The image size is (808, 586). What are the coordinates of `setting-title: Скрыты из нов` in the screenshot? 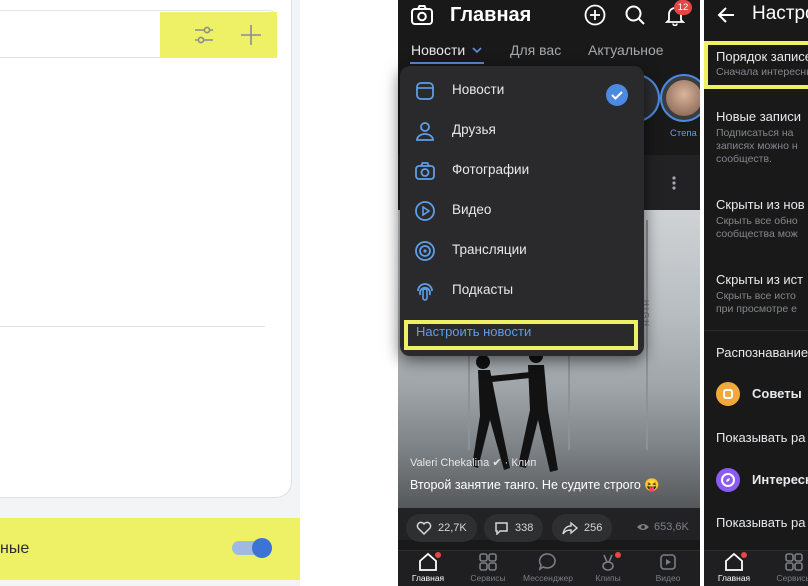 It's located at (760, 204).